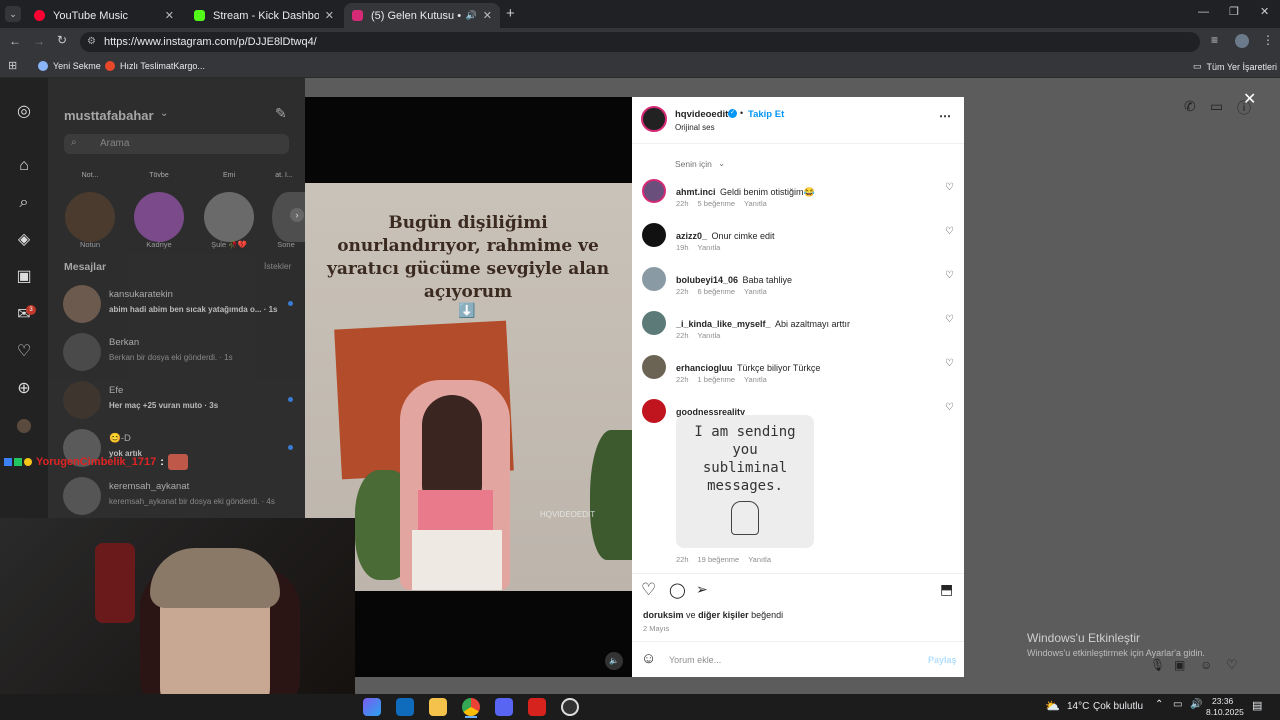  I want to click on speaker-icon: 🔊, so click(471, 15).